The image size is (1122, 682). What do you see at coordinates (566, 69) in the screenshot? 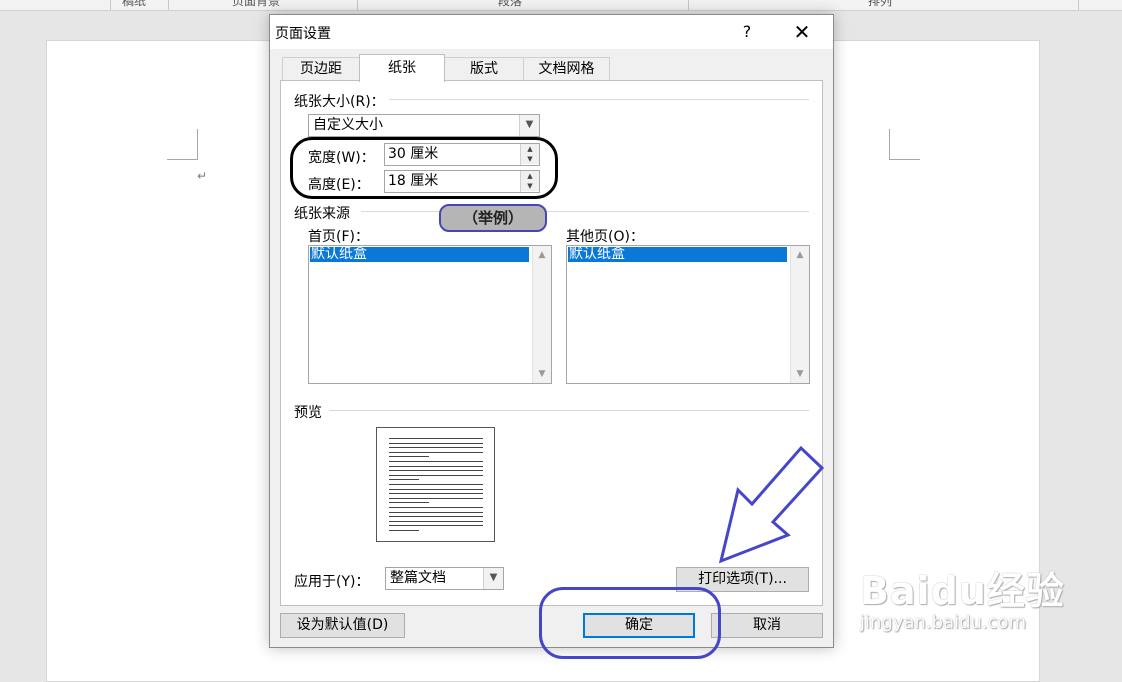
I see `tab-document-grid: 文档网格` at bounding box center [566, 69].